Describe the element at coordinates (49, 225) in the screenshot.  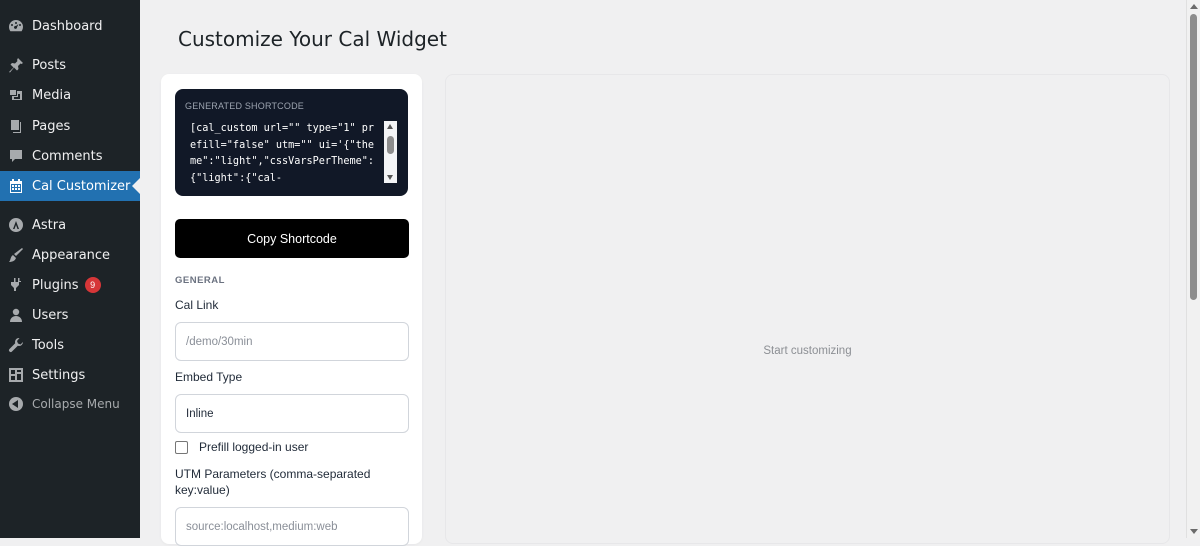
I see `sidebar-item-label: Astra` at that location.